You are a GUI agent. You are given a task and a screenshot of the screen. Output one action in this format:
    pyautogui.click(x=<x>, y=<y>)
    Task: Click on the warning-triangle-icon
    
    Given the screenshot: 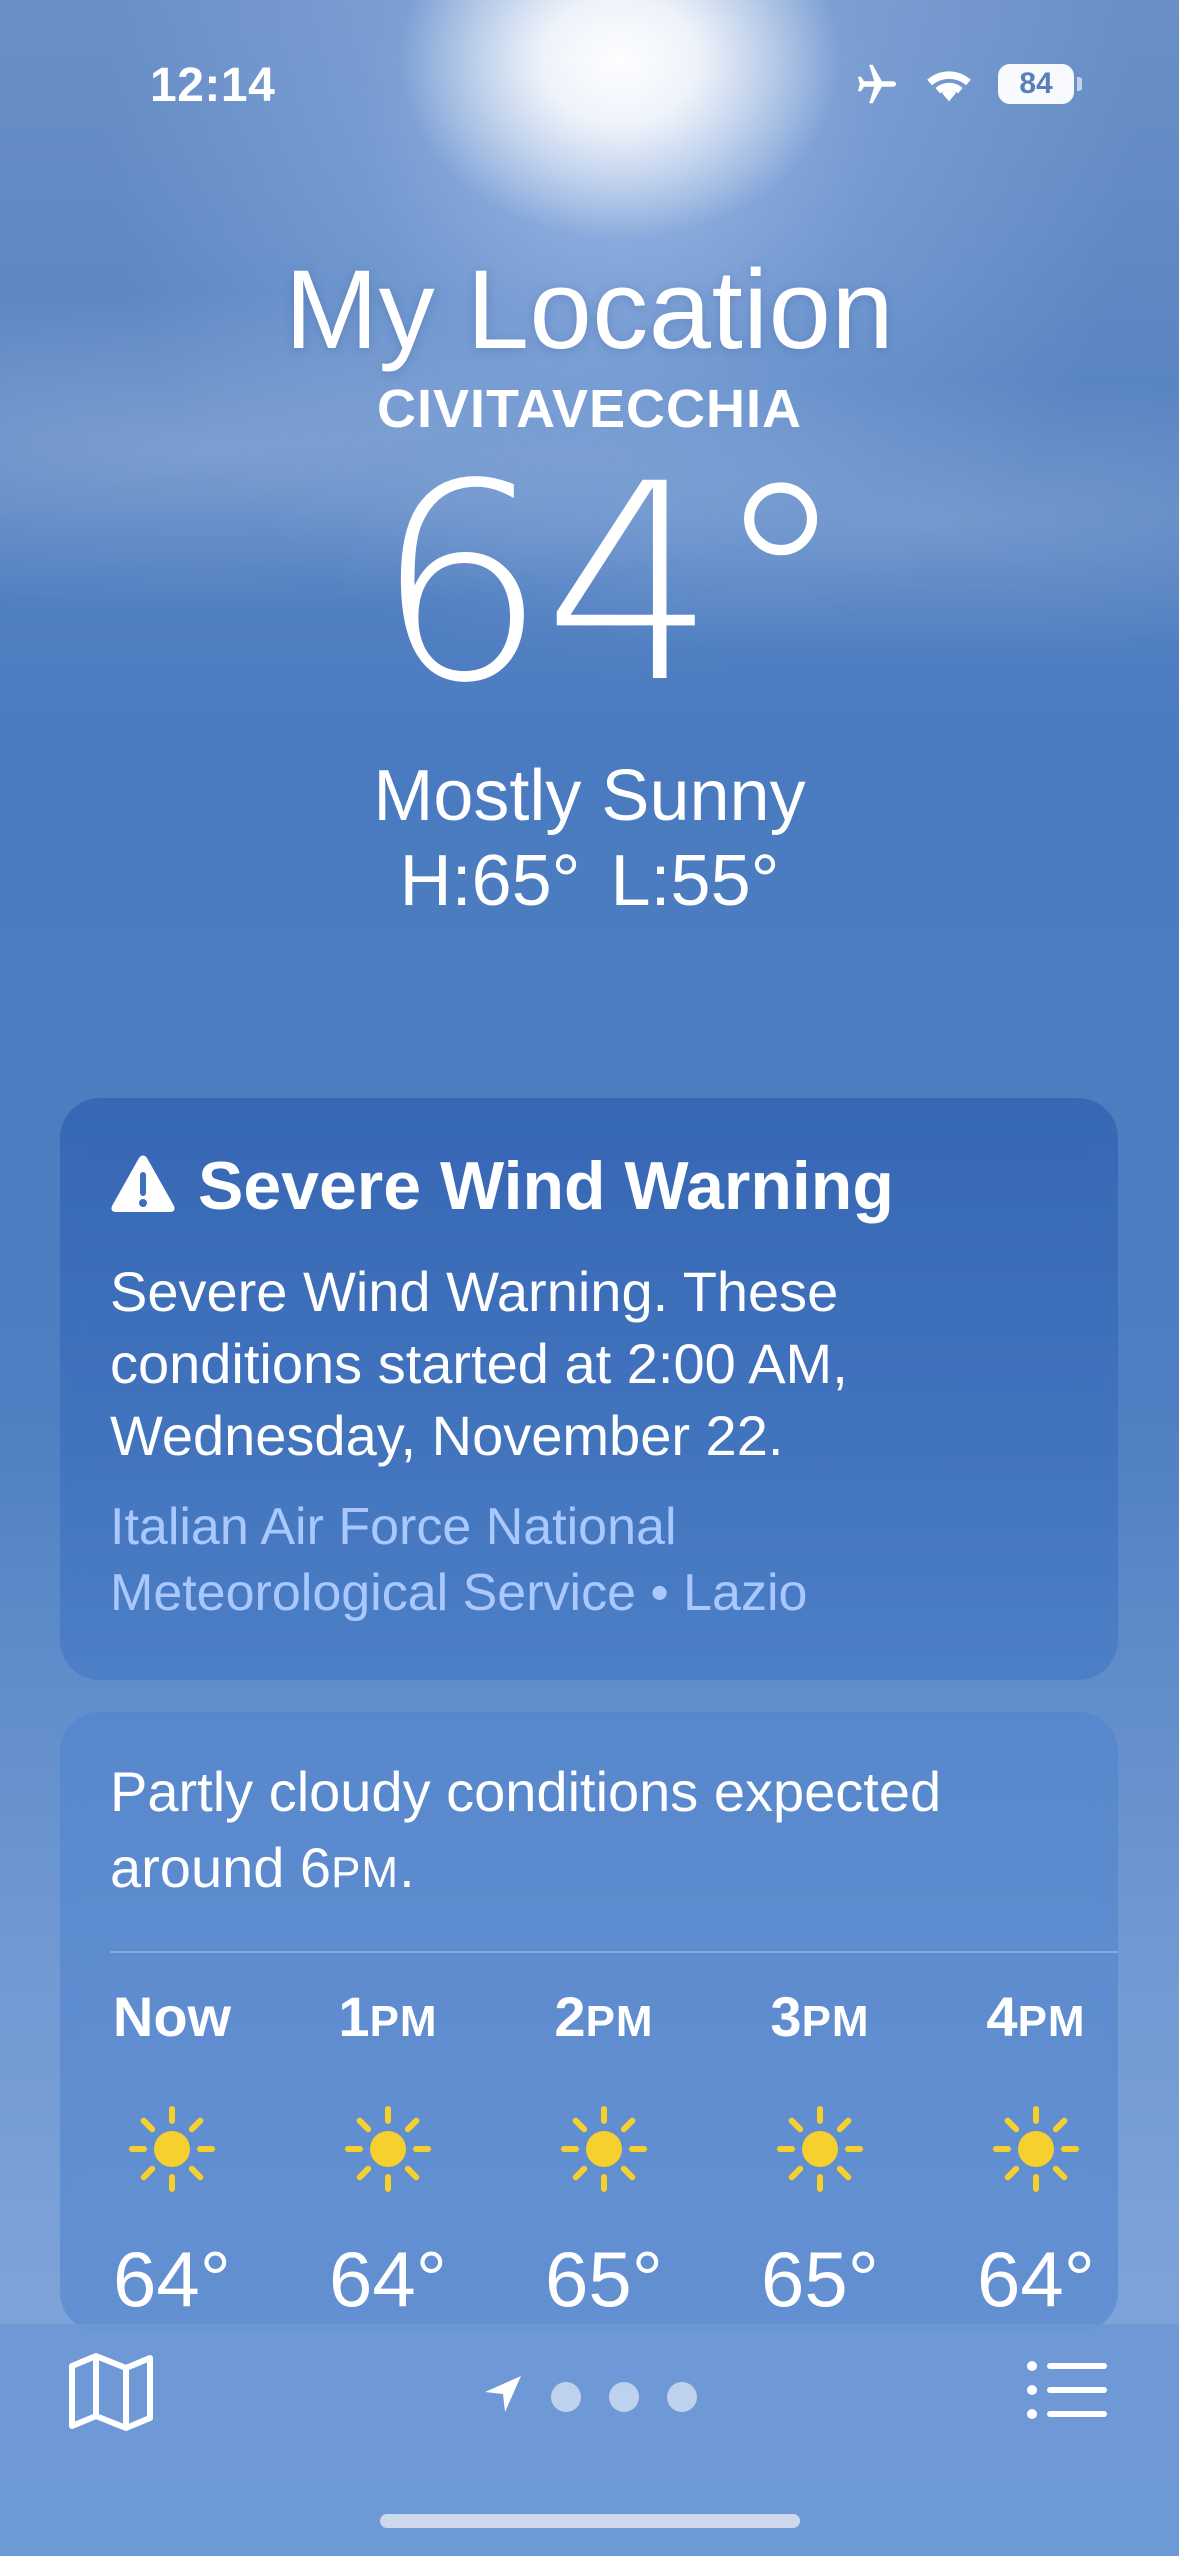 What is the action you would take?
    pyautogui.click(x=143, y=1186)
    